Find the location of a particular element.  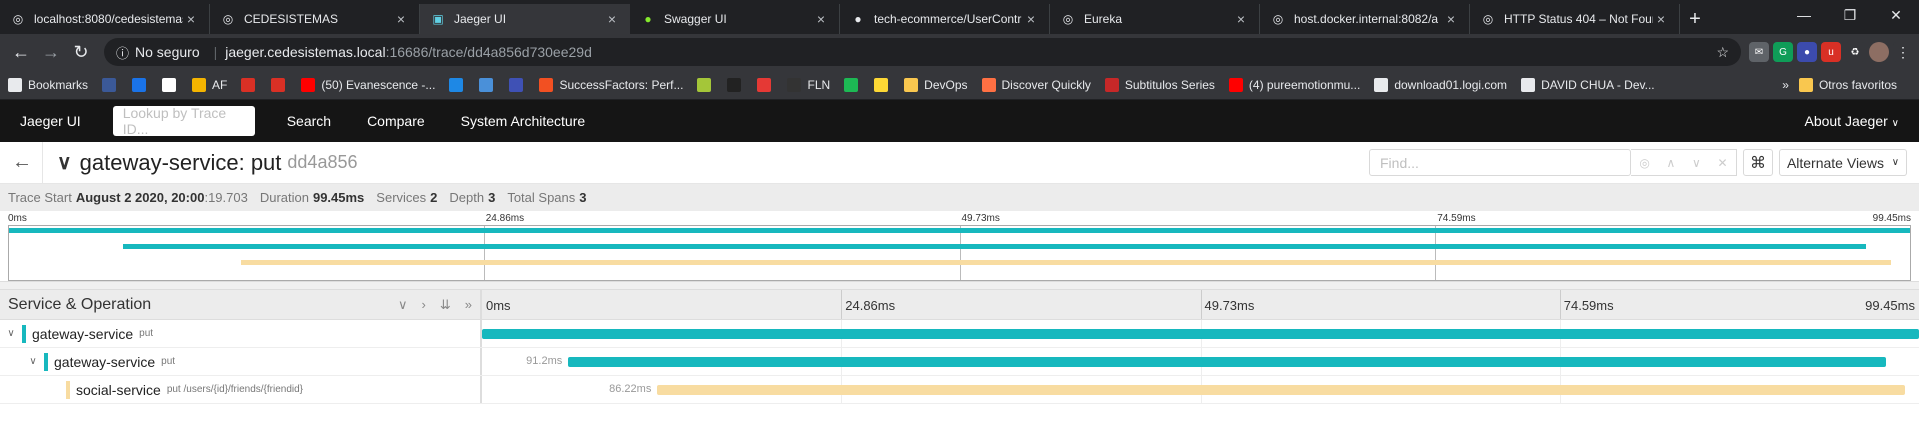

depth-value: 3 is located at coordinates (492, 197).